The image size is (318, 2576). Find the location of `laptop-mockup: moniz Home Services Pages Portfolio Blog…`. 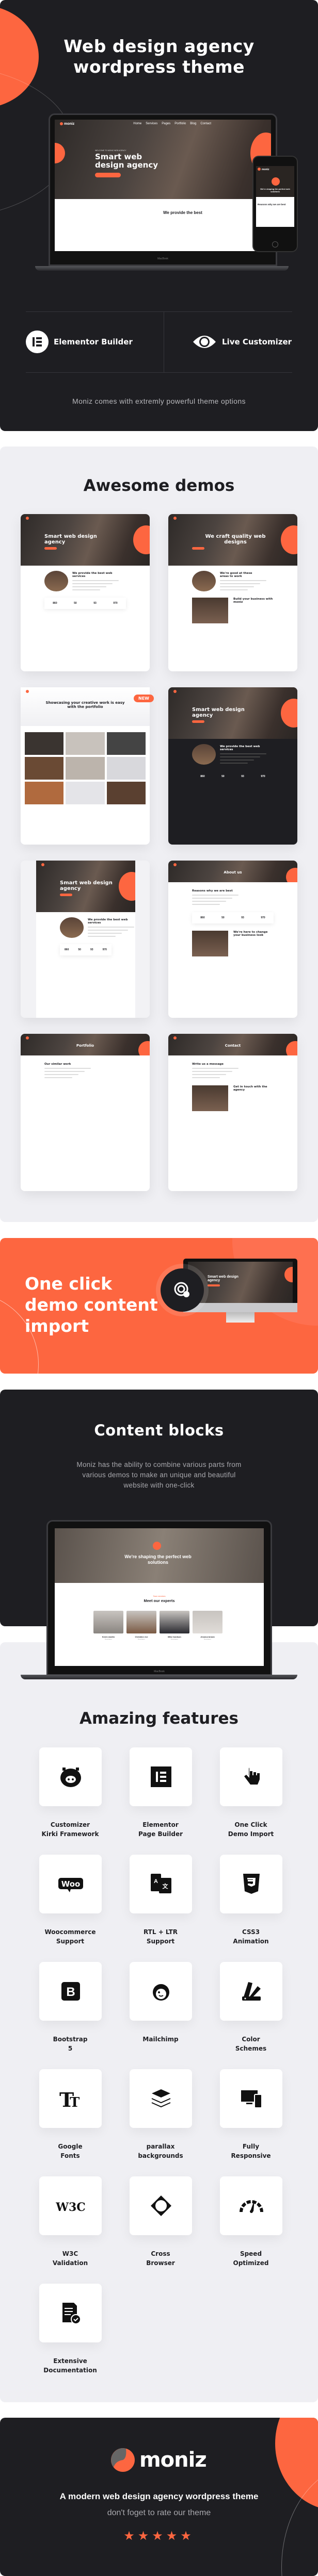

laptop-mockup: moniz Home Services Pages Portfolio Blog… is located at coordinates (163, 190).